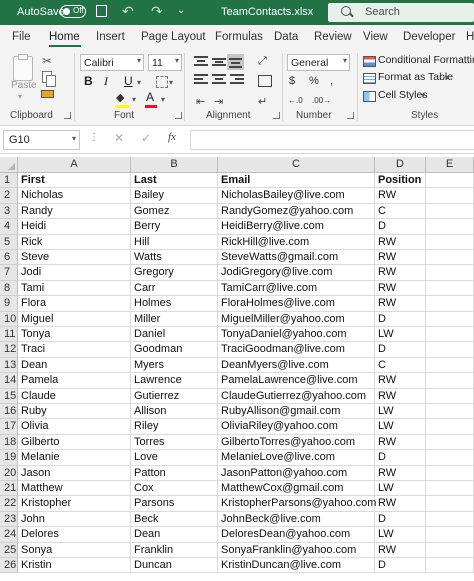 The image size is (474, 581). Describe the element at coordinates (423, 95) in the screenshot. I see `cell-styles-dropdown-icon: ▾` at that location.